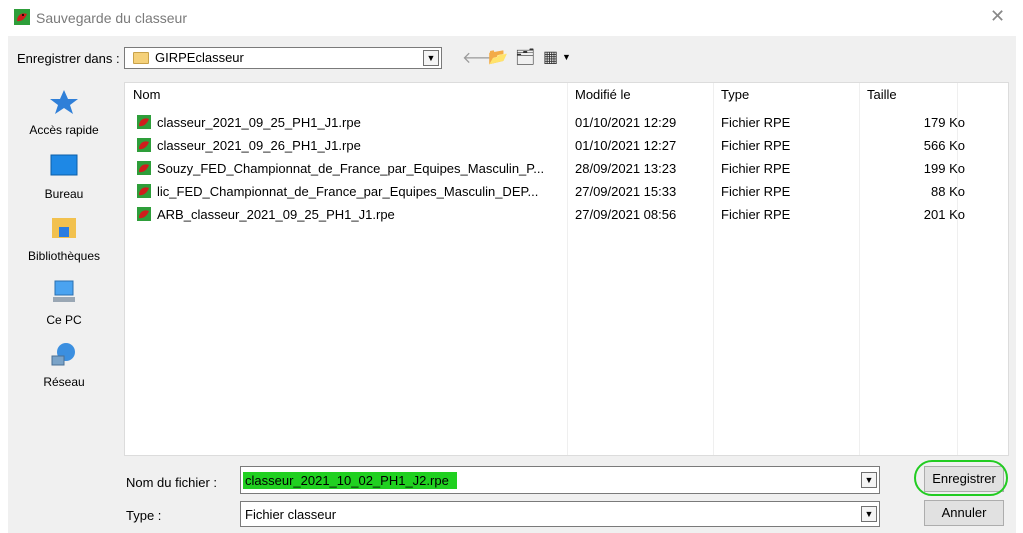  What do you see at coordinates (144, 515) in the screenshot?
I see `filetype-label: Type :` at bounding box center [144, 515].